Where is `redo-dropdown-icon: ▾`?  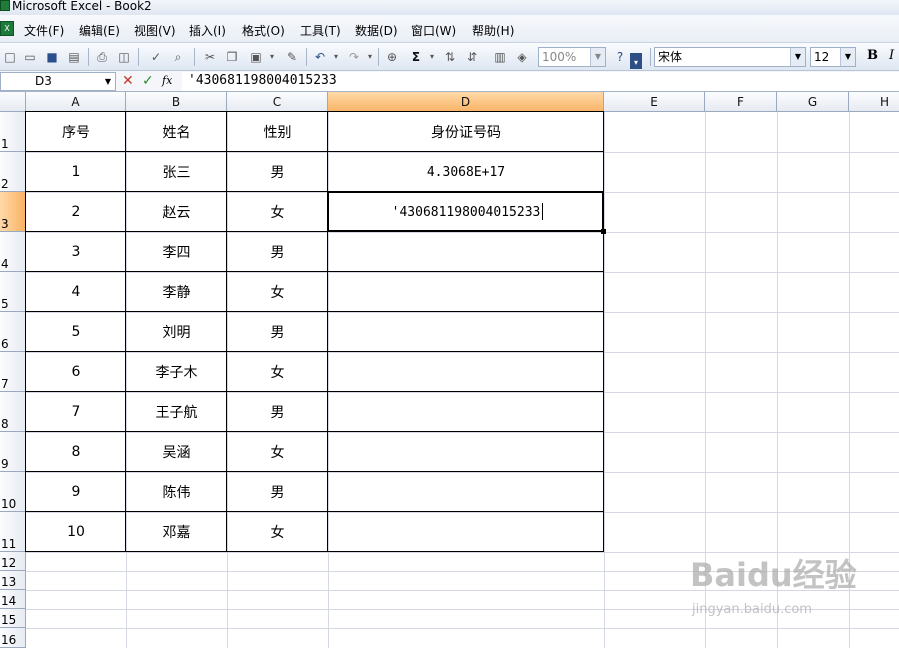
redo-dropdown-icon: ▾ is located at coordinates (370, 57).